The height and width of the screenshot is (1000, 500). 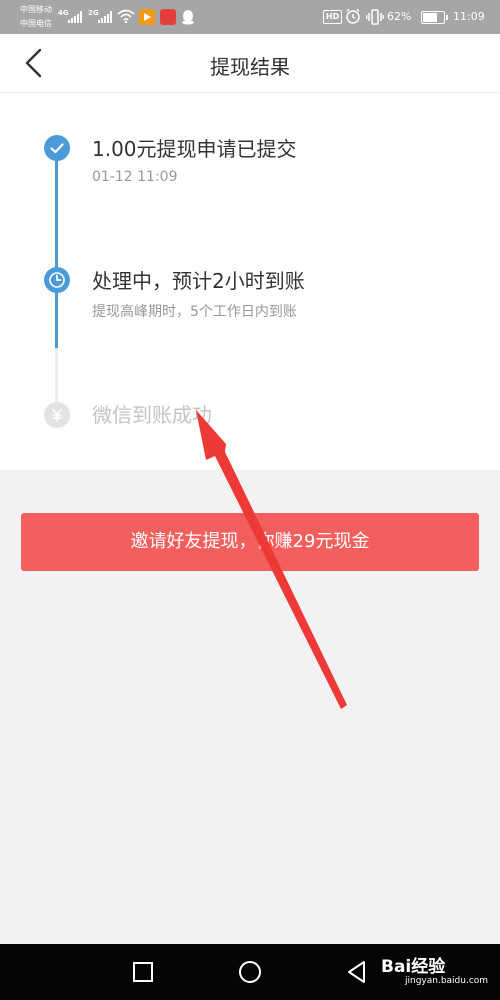 I want to click on home-icon, so click(x=250, y=972).